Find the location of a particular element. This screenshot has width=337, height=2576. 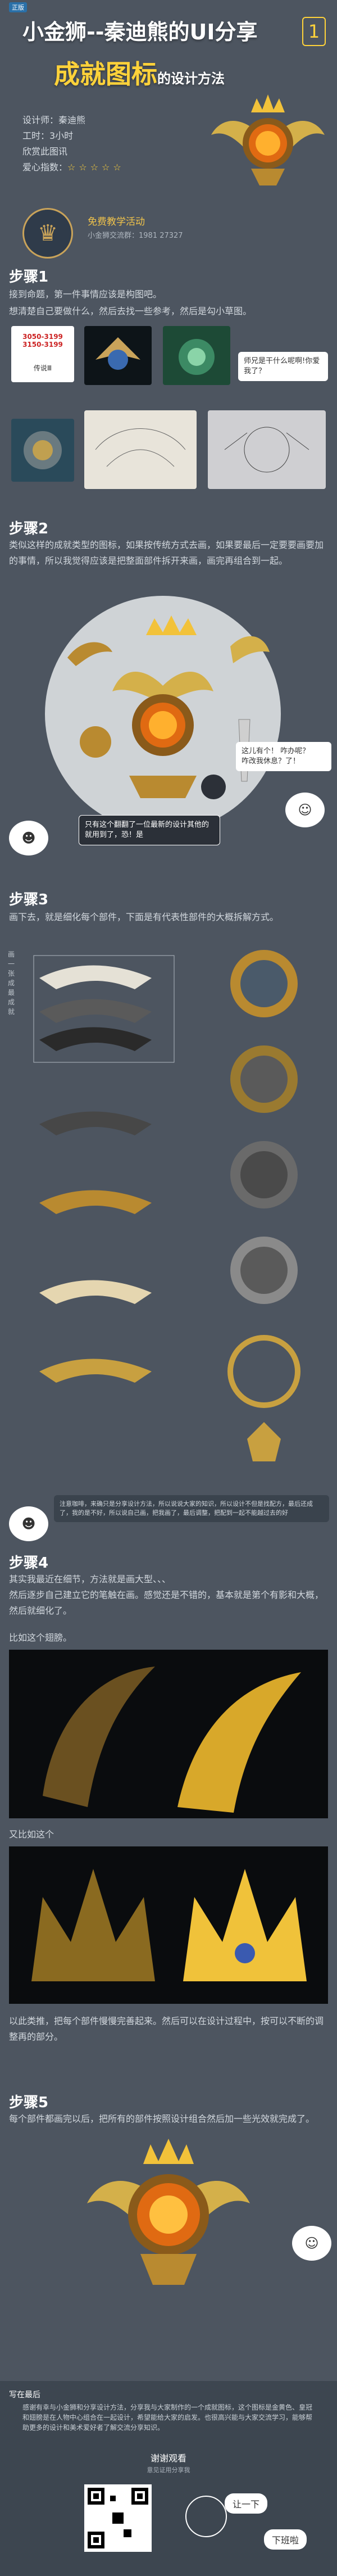

step2-title: 步骤2 is located at coordinates (29, 528).